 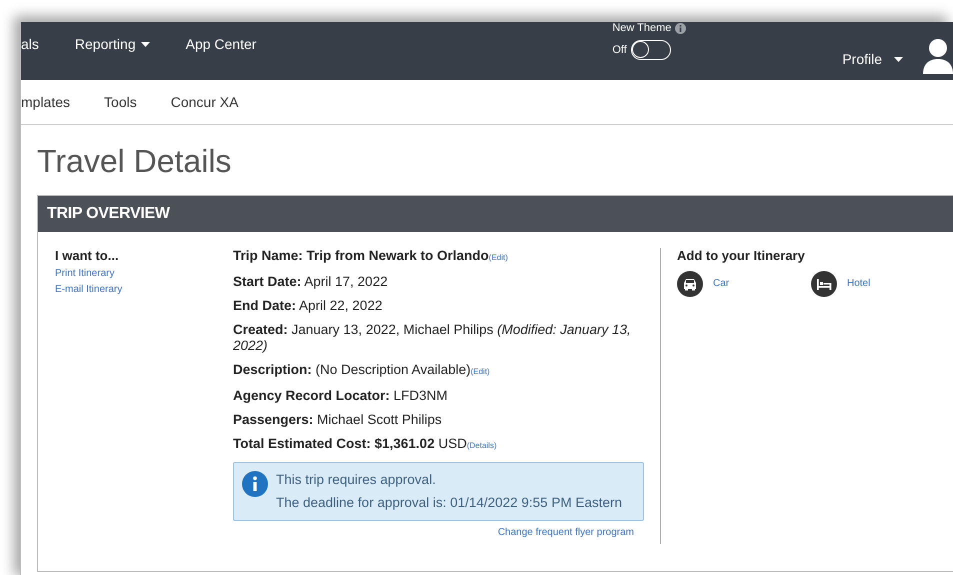 What do you see at coordinates (481, 445) in the screenshot?
I see `detail-link: (Details)` at bounding box center [481, 445].